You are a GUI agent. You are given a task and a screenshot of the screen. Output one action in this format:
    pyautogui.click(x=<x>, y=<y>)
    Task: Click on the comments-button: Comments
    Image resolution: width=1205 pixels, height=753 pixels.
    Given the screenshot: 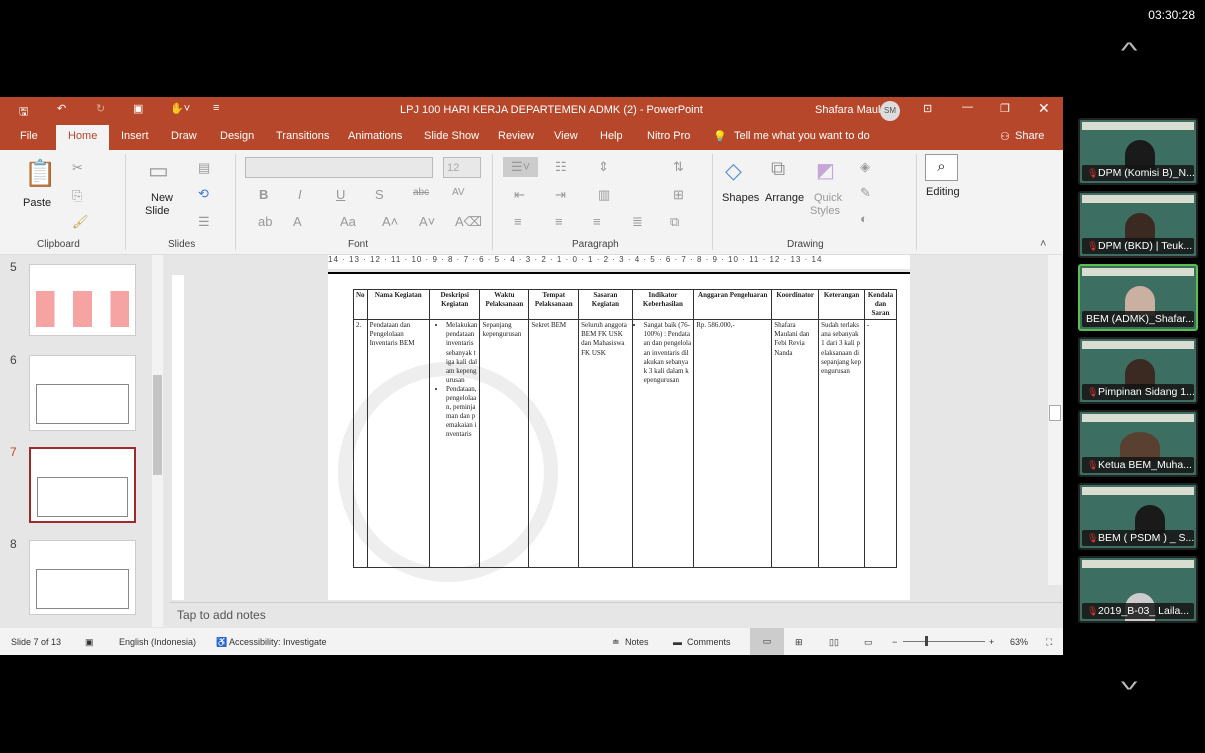 What is the action you would take?
    pyautogui.click(x=709, y=642)
    